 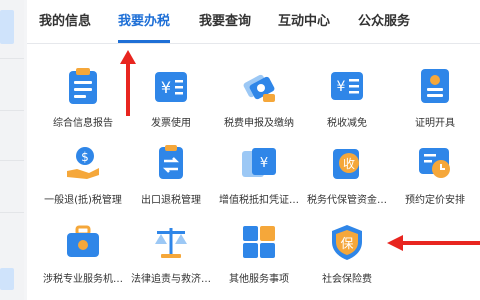 What do you see at coordinates (83, 200) in the screenshot?
I see `service-label: 一般退(抵)税管理` at bounding box center [83, 200].